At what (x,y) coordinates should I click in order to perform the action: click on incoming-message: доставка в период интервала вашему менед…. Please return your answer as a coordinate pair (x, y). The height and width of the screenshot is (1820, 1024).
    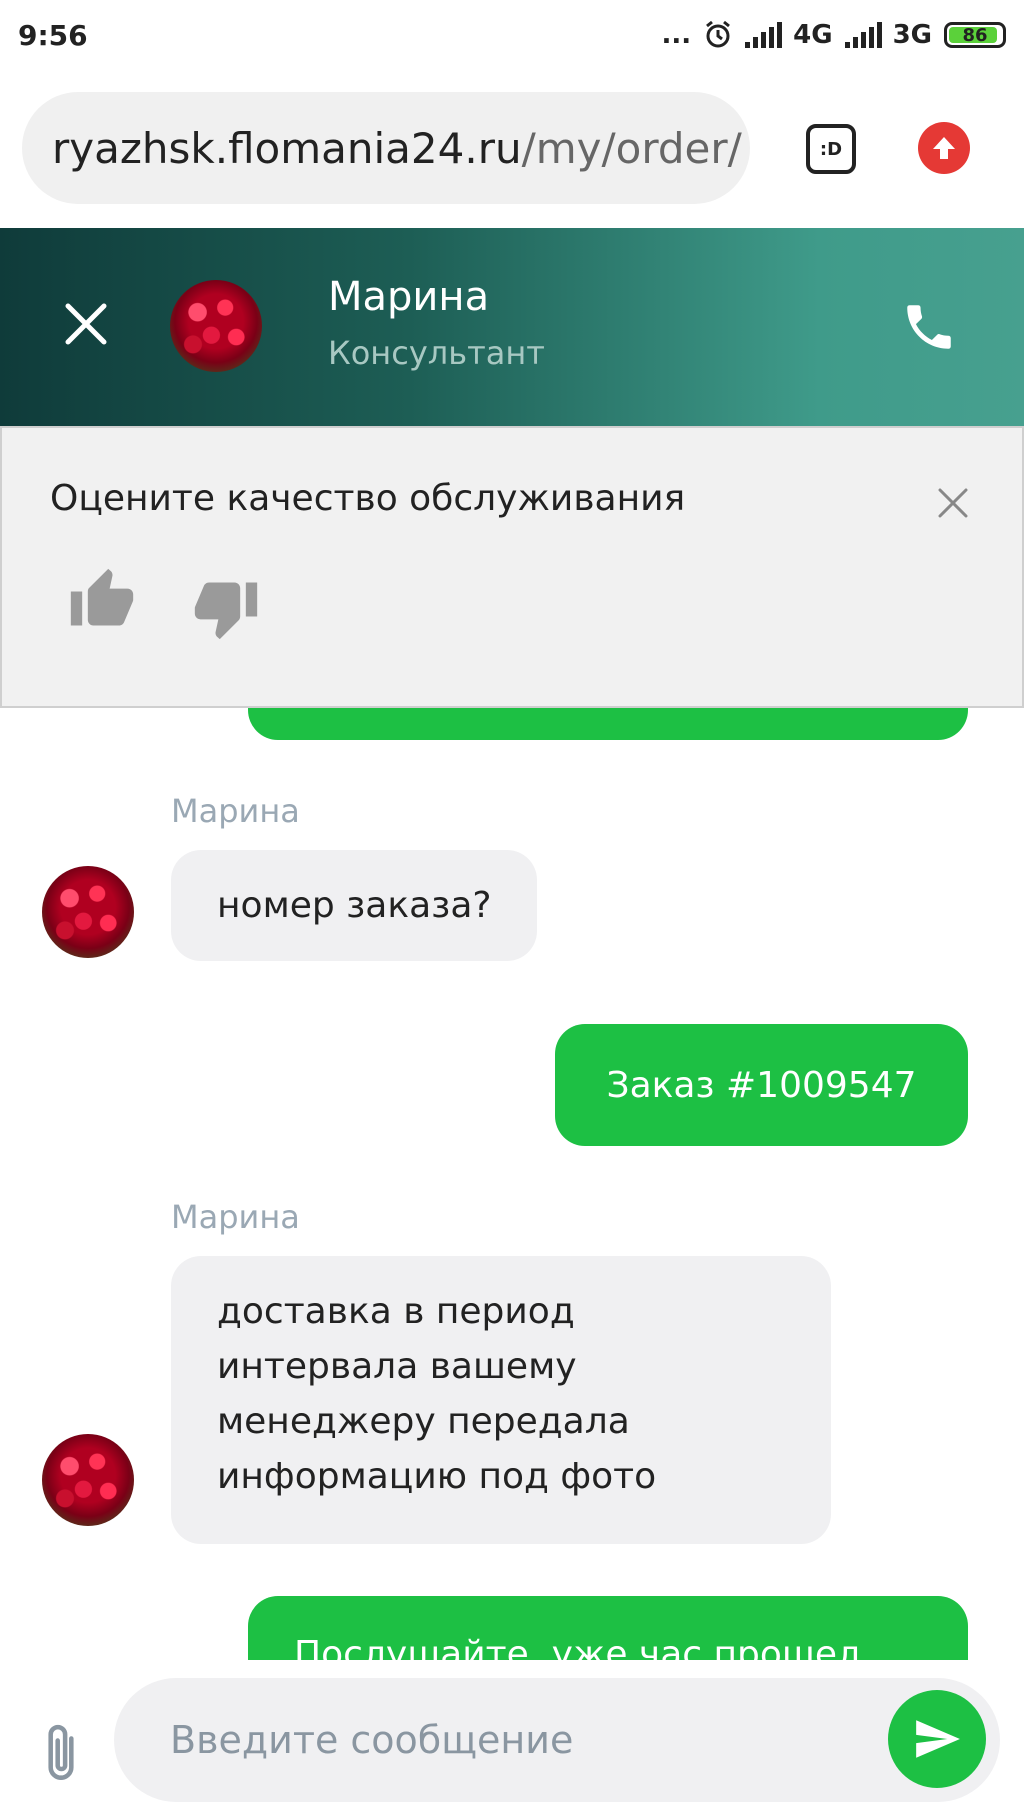
    Looking at the image, I should click on (501, 1400).